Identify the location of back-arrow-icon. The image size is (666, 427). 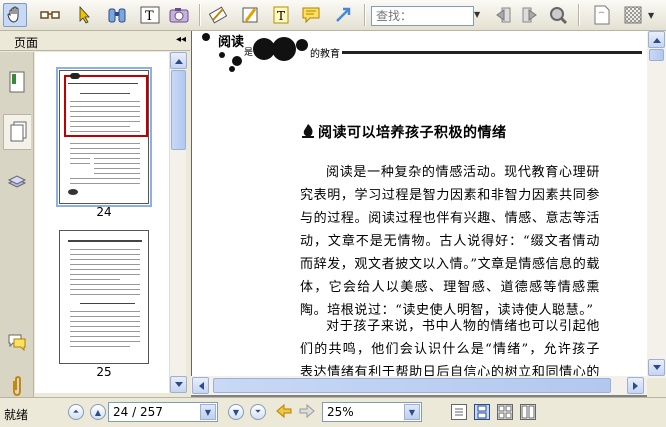
(284, 412).